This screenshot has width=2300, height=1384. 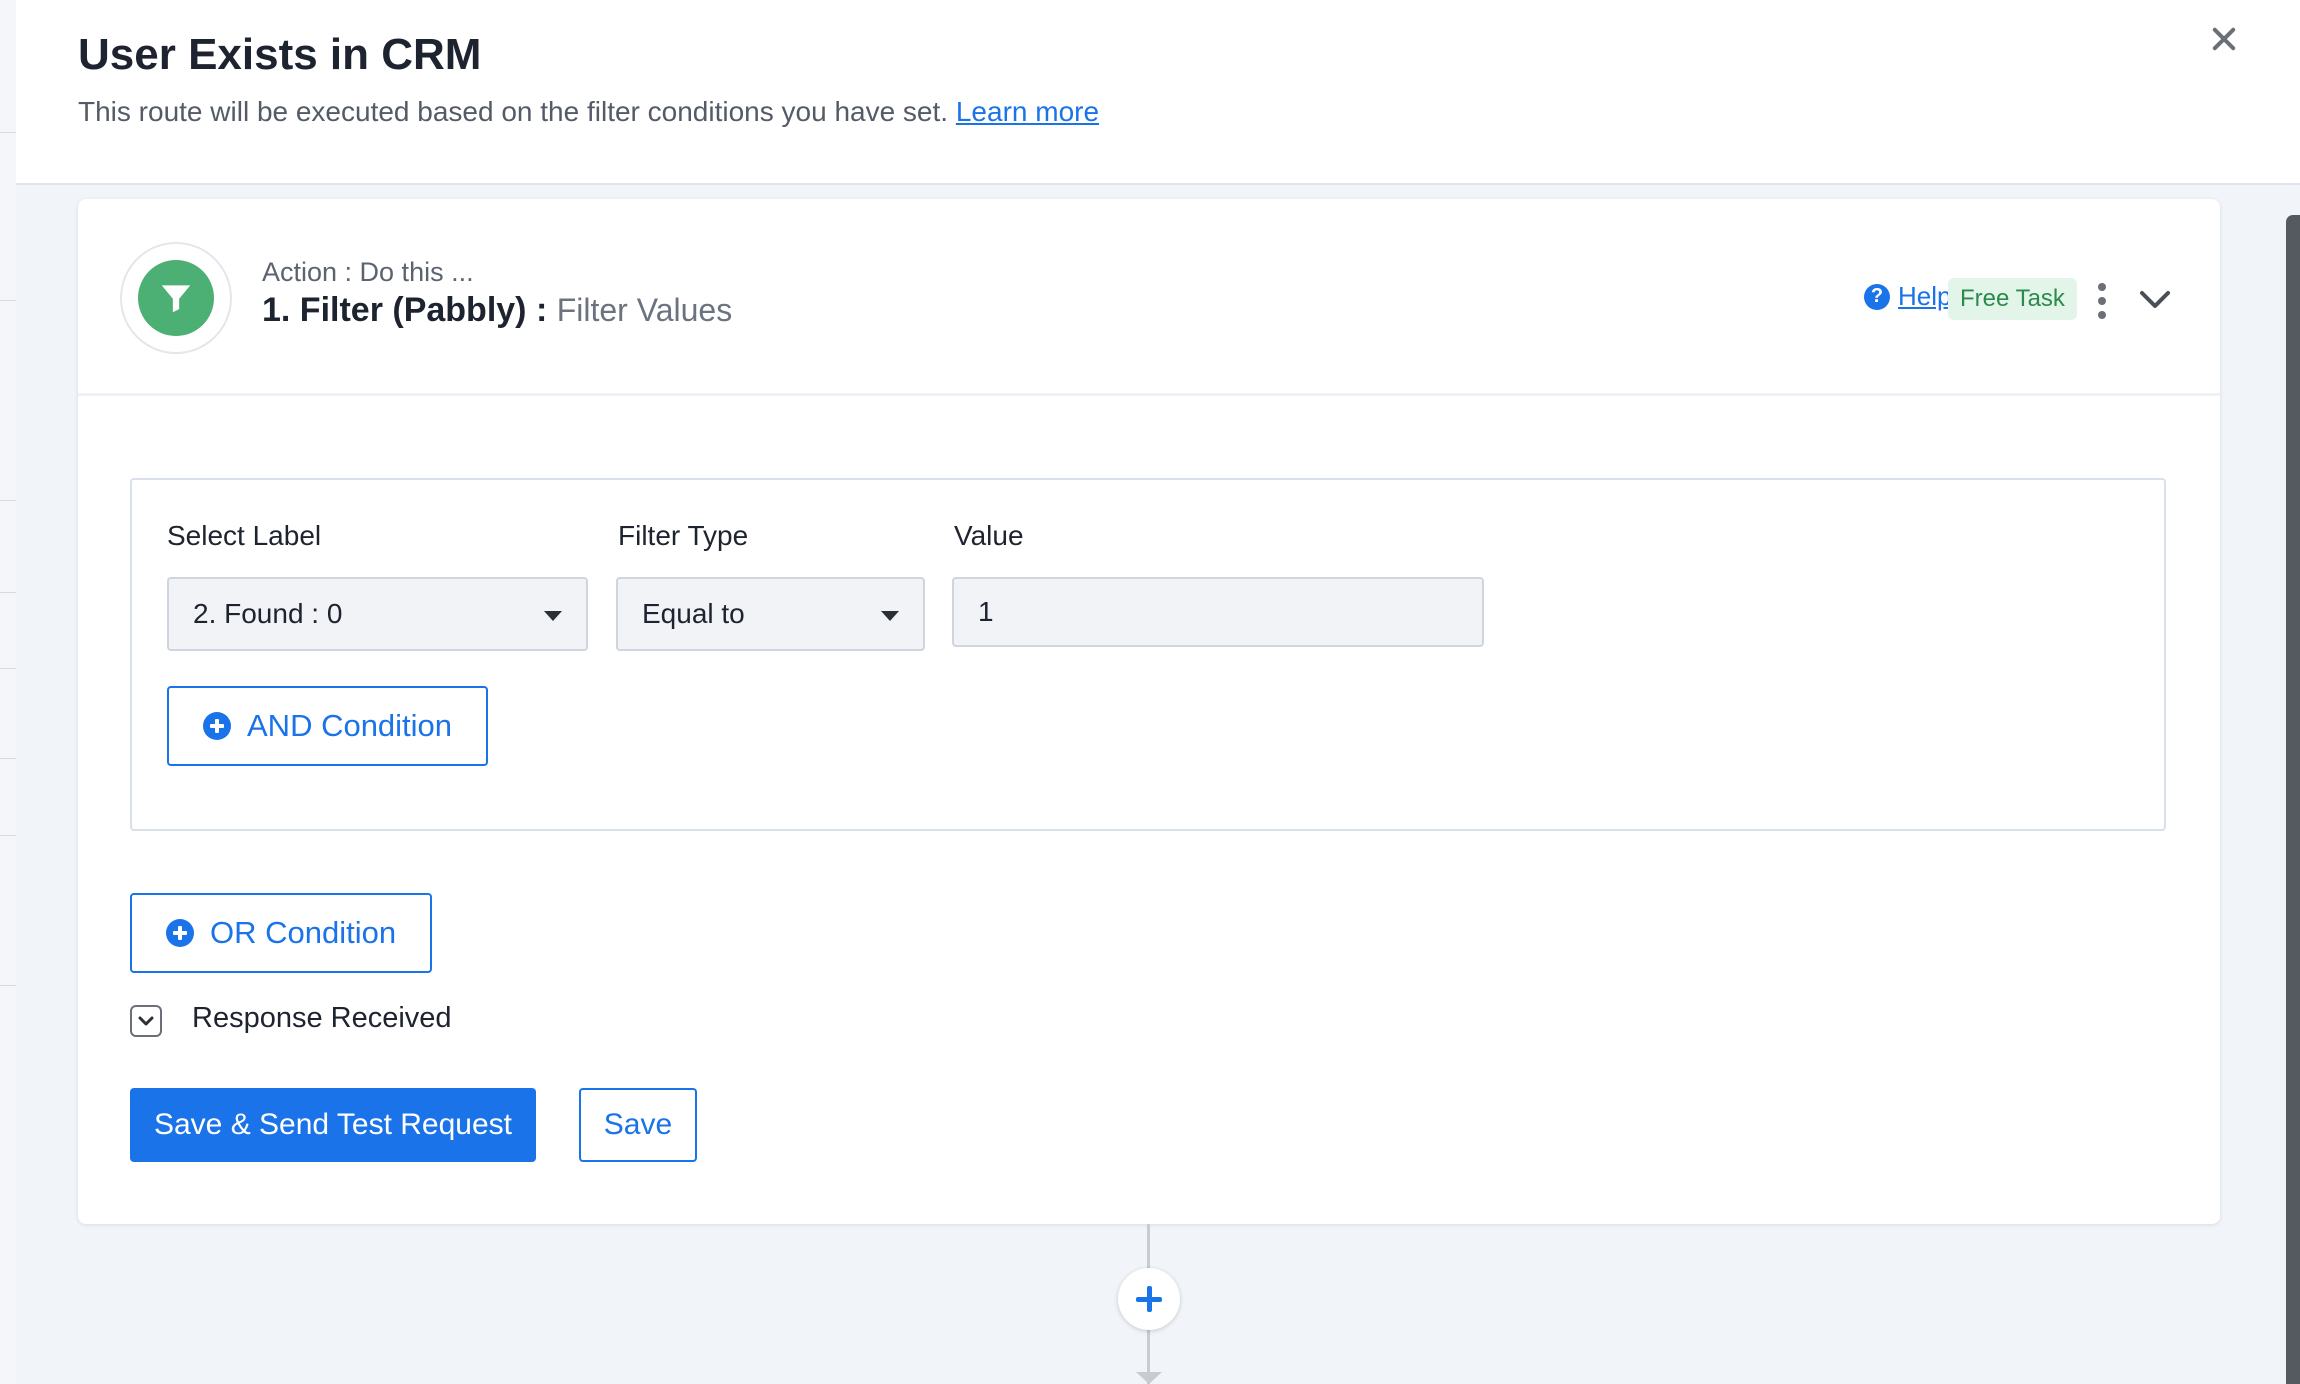 What do you see at coordinates (280, 54) in the screenshot?
I see `modal-title: User Exists in CRM` at bounding box center [280, 54].